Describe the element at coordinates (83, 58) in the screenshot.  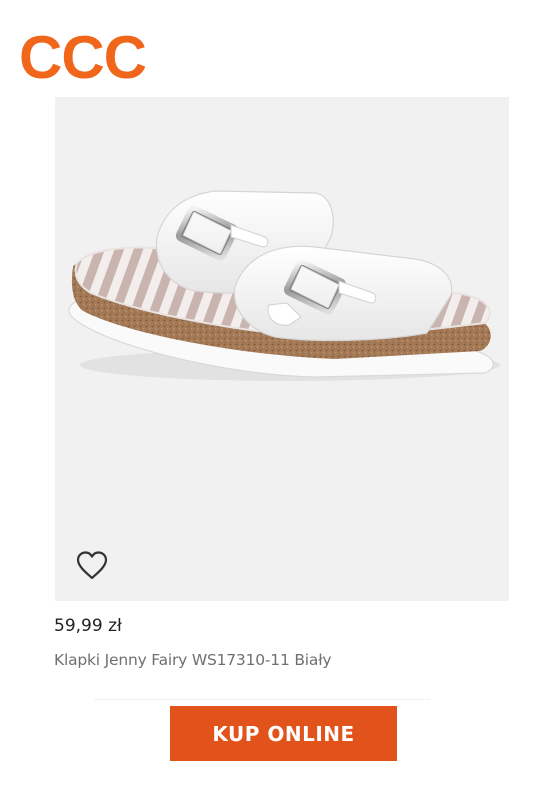
I see `ccc-logo: CCC` at that location.